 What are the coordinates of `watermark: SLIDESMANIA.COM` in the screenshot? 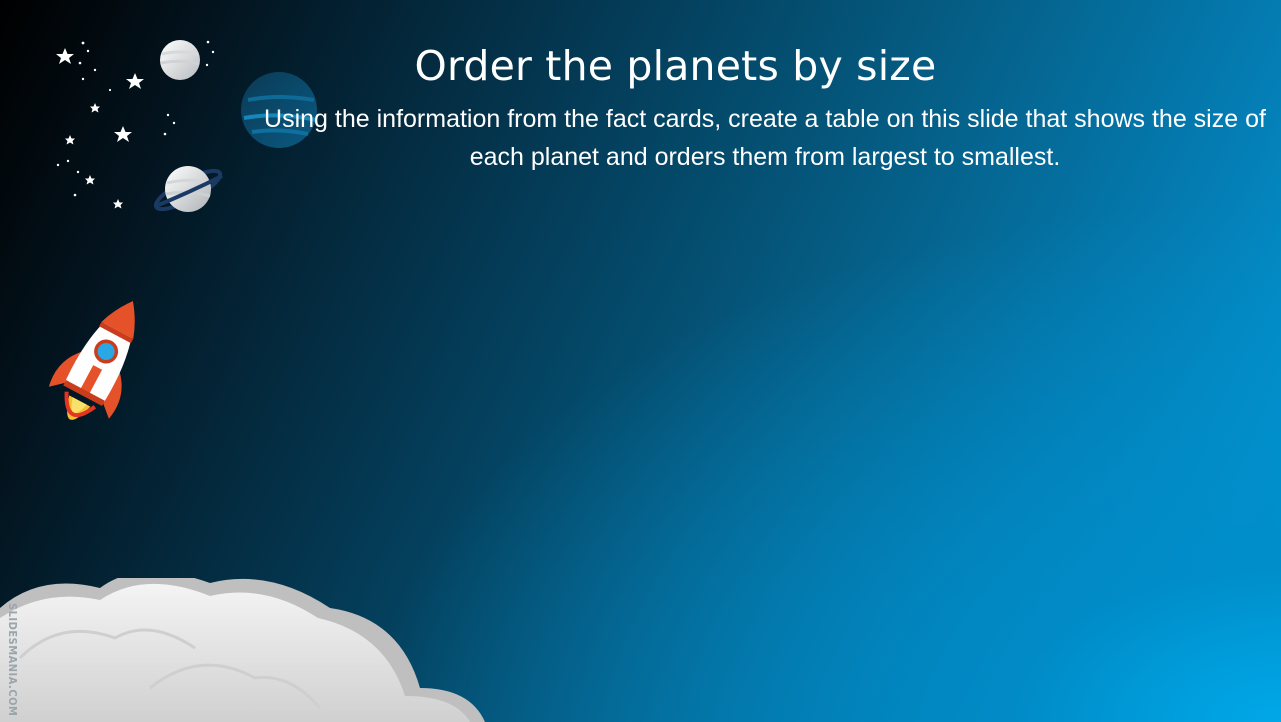 It's located at (12, 660).